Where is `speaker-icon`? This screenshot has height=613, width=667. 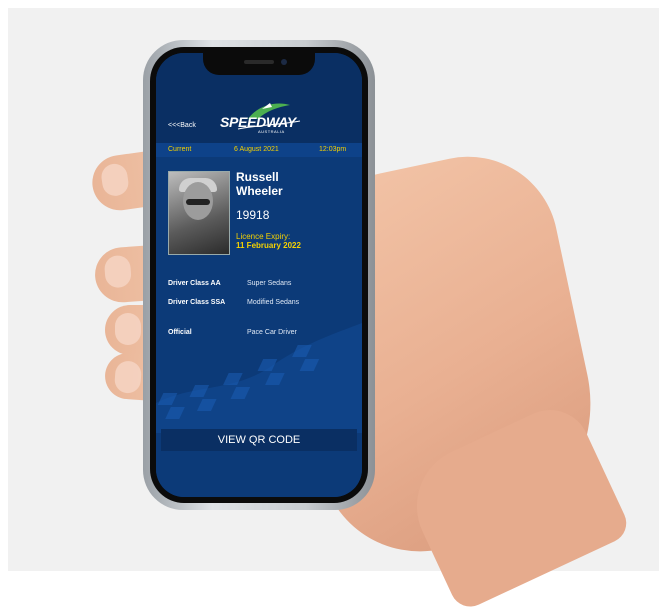 speaker-icon is located at coordinates (259, 62).